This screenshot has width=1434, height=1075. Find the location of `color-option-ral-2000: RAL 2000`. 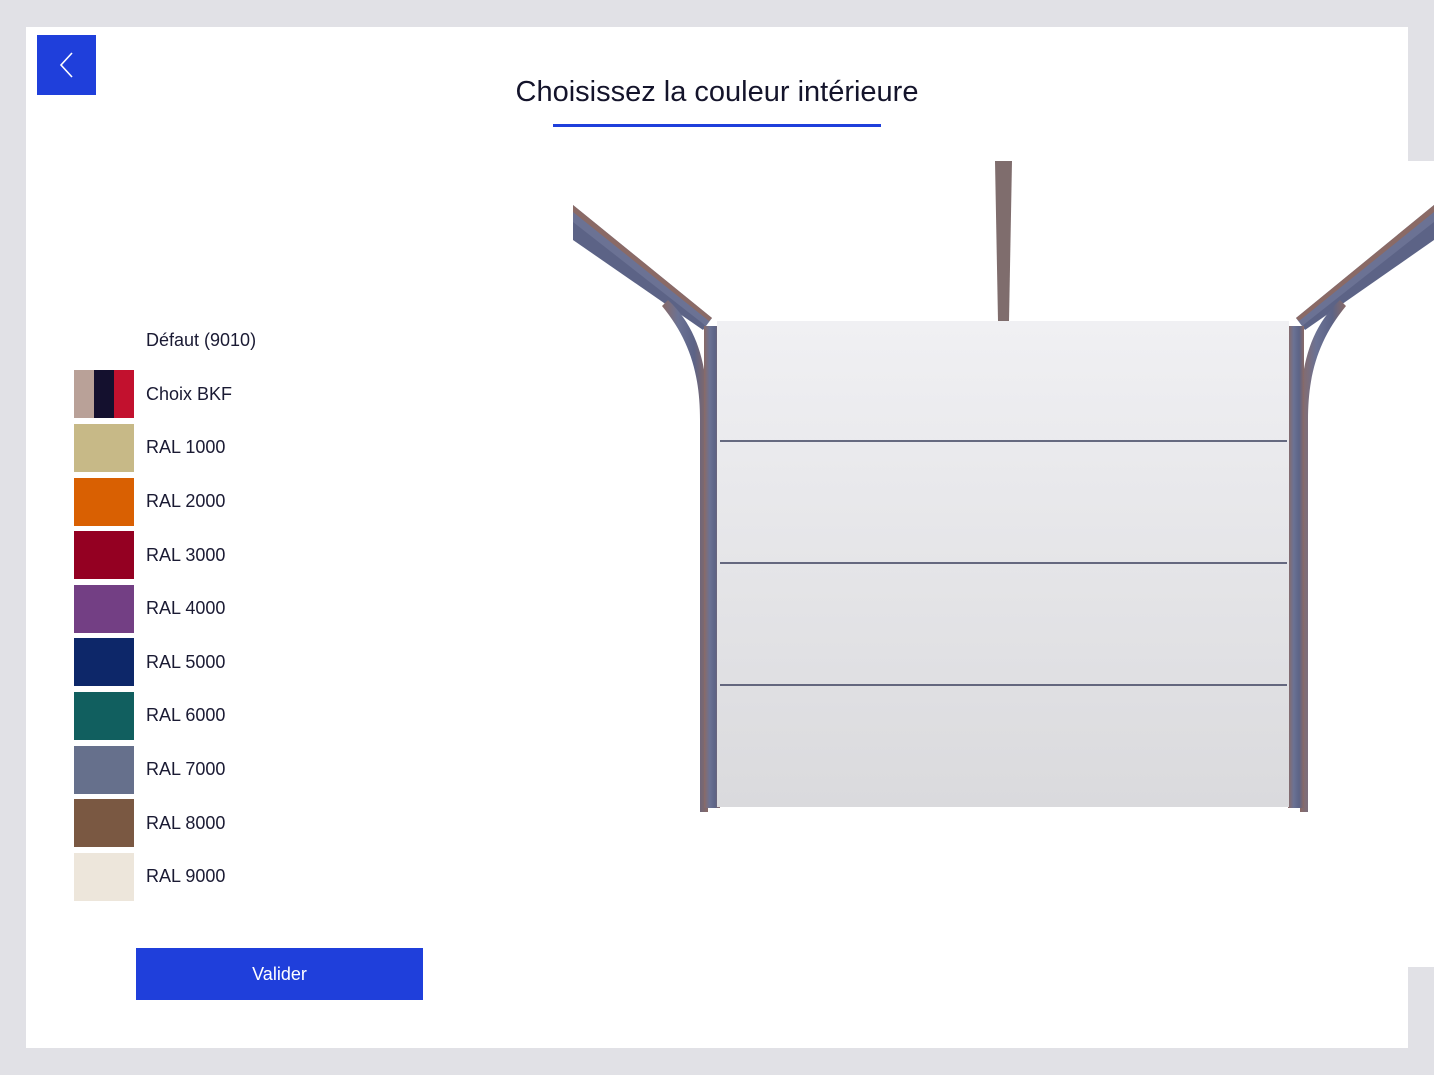

color-option-ral-2000: RAL 2000 is located at coordinates (165, 502).